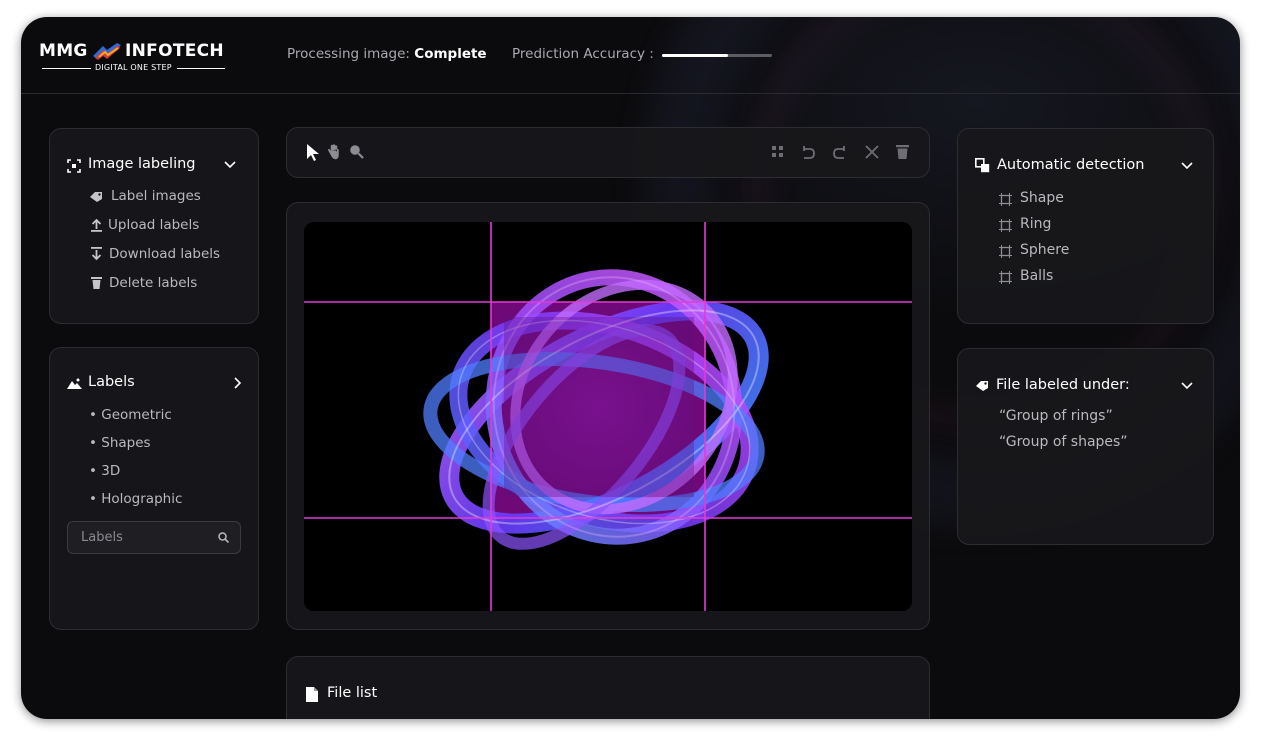  Describe the element at coordinates (1035, 224) in the screenshot. I see `detection-item-ring: Ring` at that location.